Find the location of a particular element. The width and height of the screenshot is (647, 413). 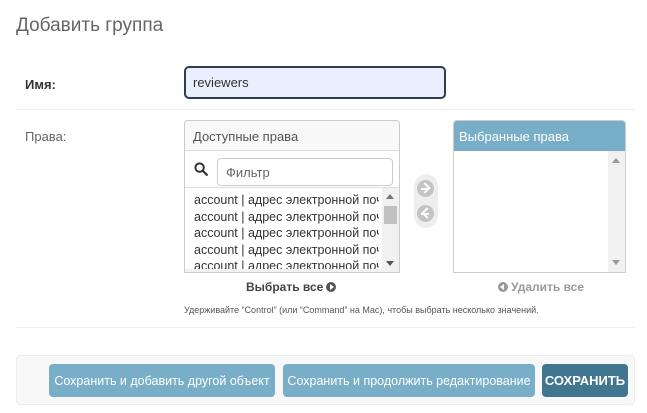

choose-all-label: Выбрать все is located at coordinates (285, 287).